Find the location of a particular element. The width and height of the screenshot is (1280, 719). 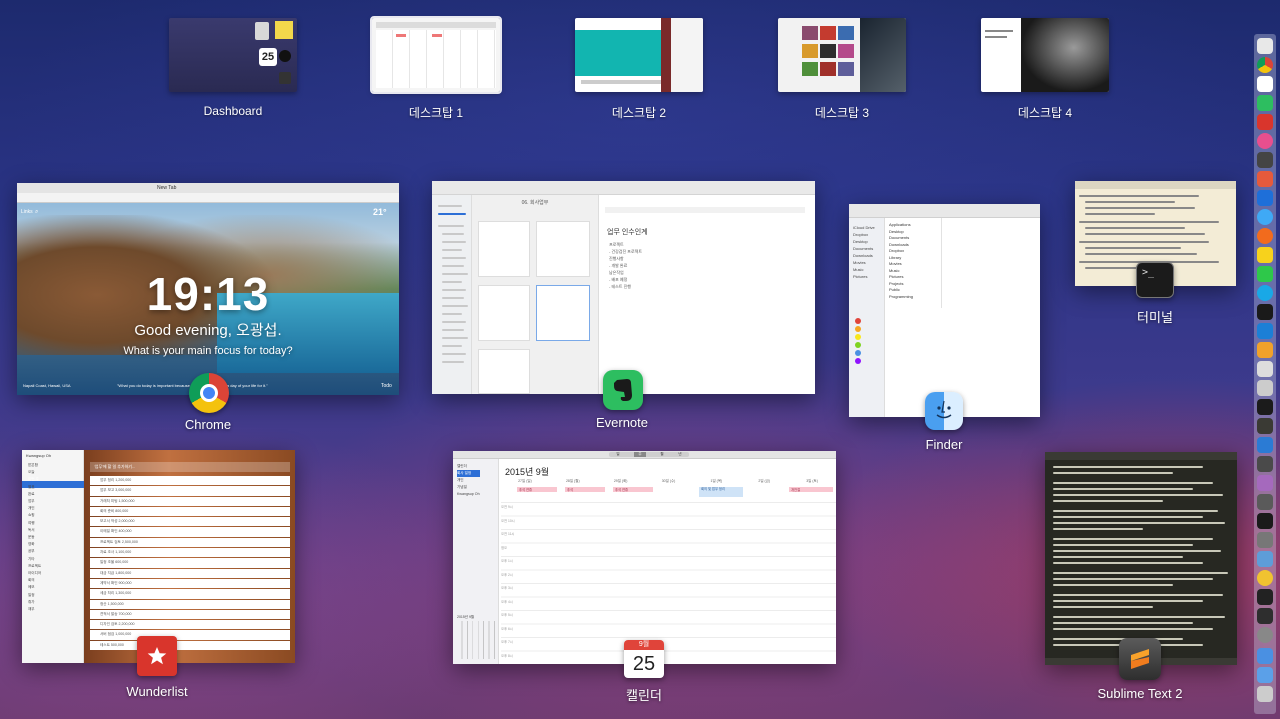

calendar-widget: 25 is located at coordinates (268, 57).